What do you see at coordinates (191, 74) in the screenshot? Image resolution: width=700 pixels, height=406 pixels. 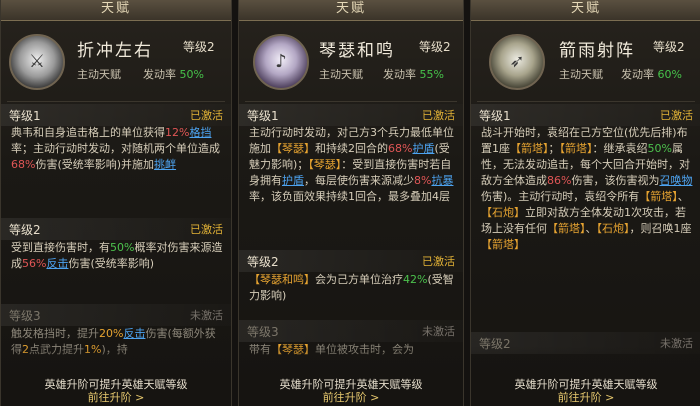 I see `trigger-rate-value: 50%` at bounding box center [191, 74].